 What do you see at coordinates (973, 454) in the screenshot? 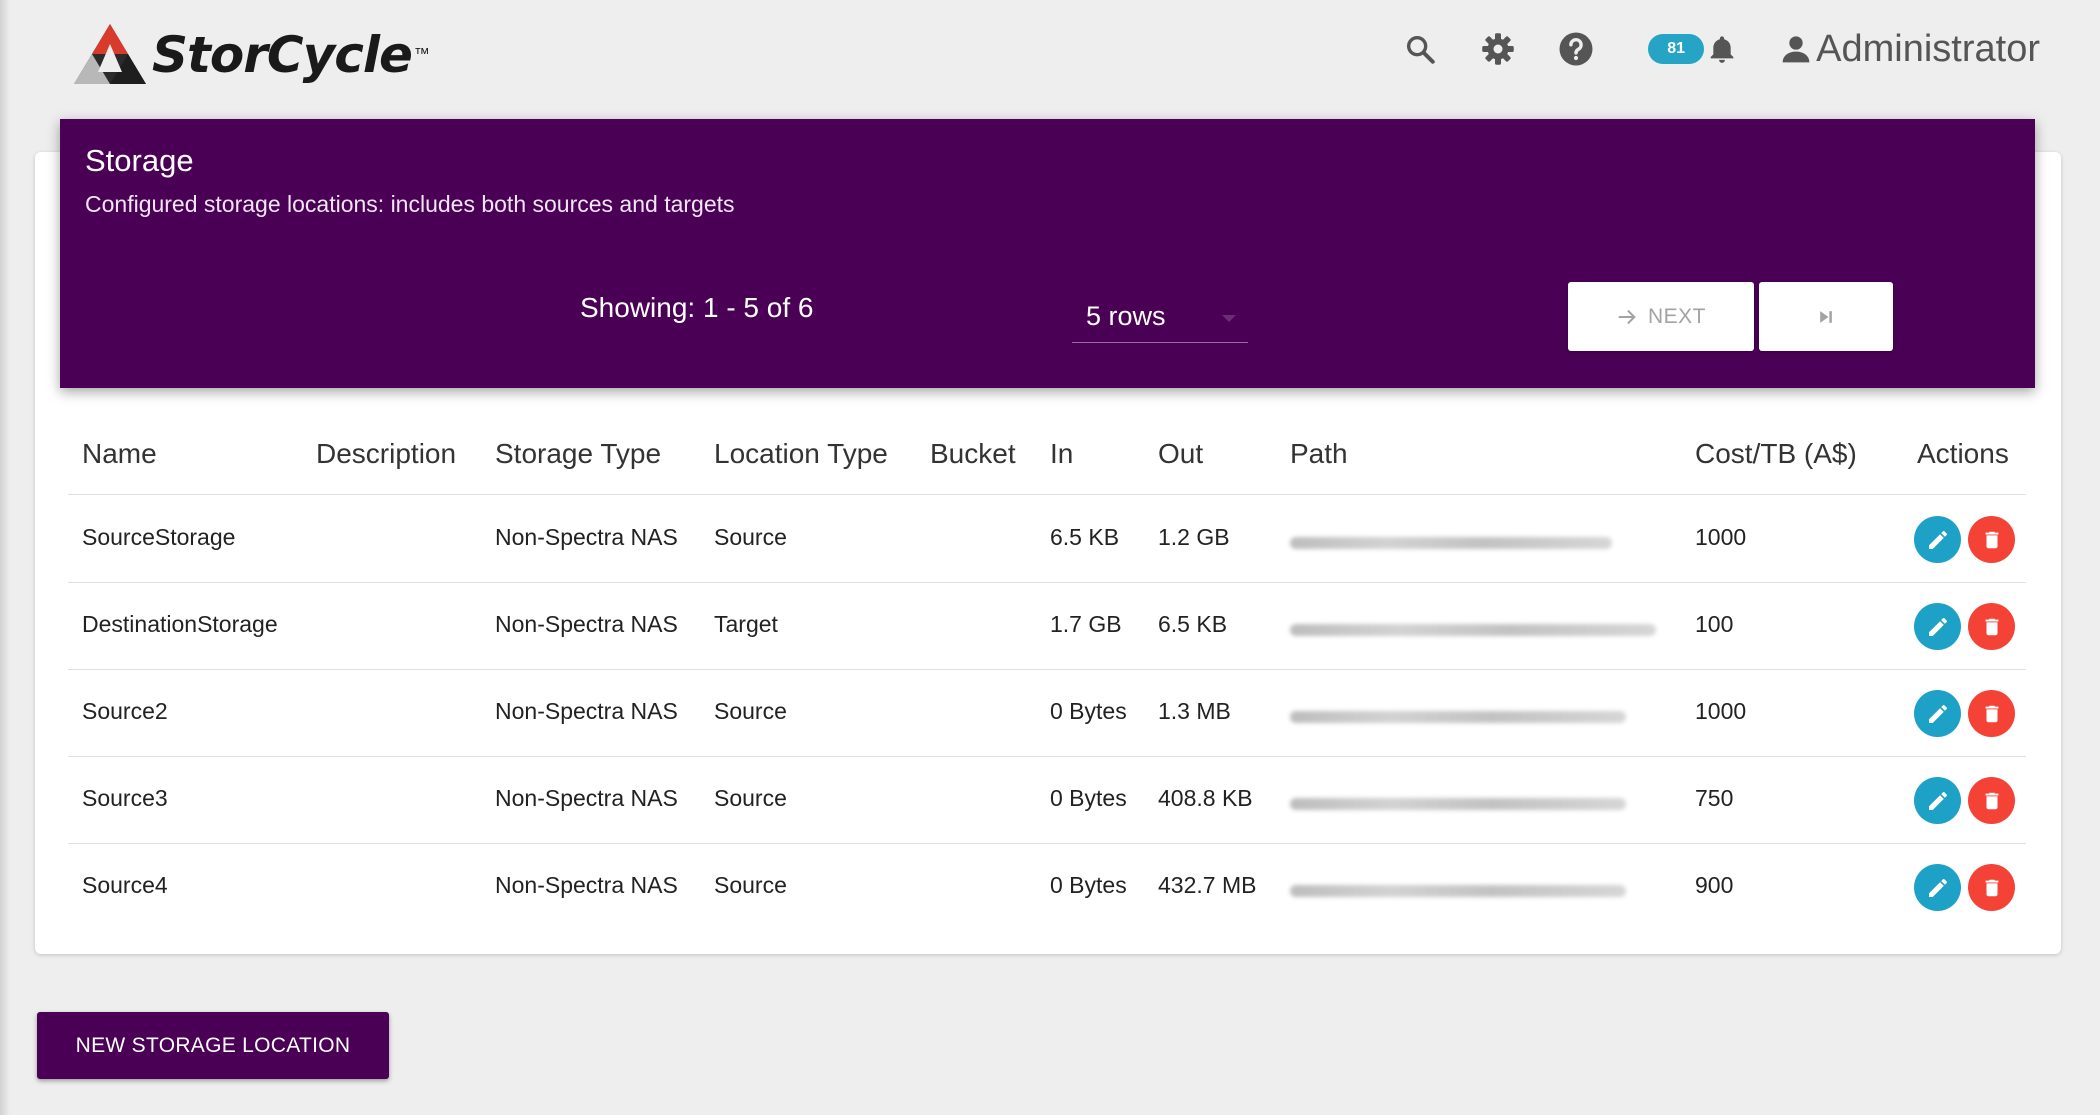
I see `column-header-bucket: Bucket` at bounding box center [973, 454].